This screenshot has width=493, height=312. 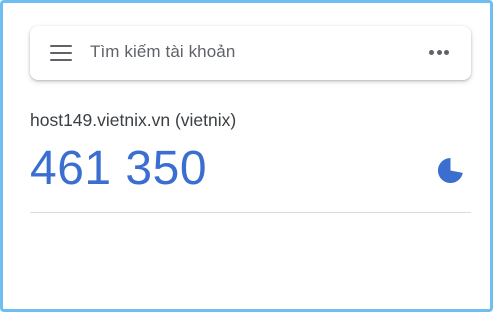 I want to click on more-options-icon, so click(x=439, y=53).